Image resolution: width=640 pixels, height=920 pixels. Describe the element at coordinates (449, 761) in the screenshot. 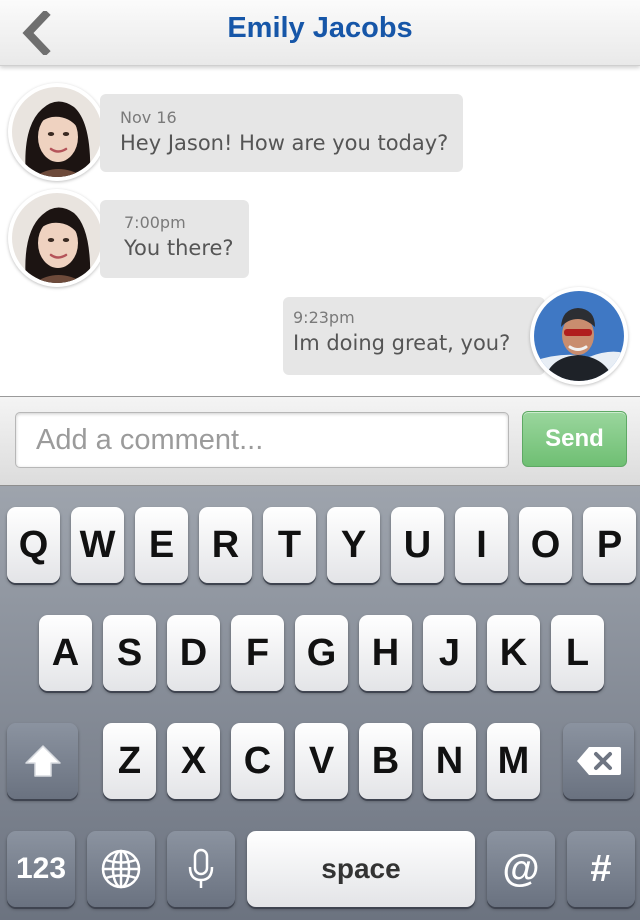

I see `key-n: N` at that location.